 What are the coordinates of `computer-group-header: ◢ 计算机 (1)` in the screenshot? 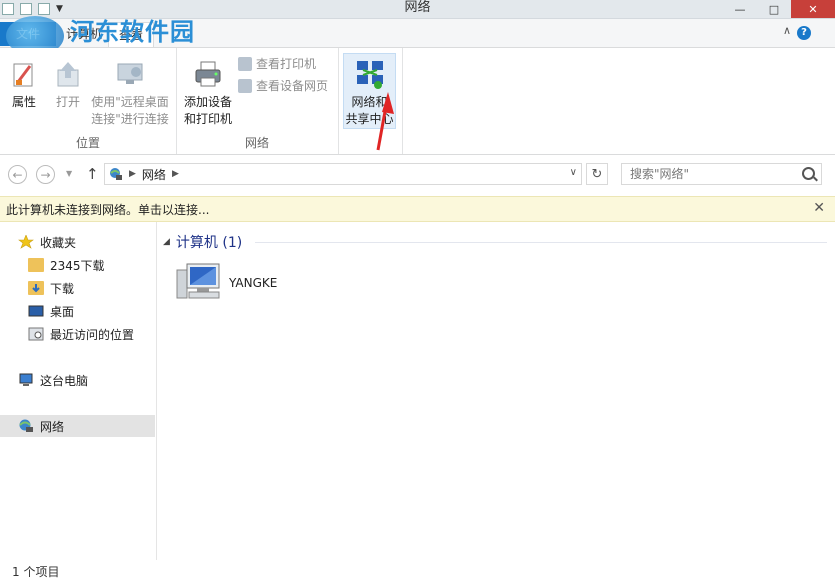 It's located at (202, 242).